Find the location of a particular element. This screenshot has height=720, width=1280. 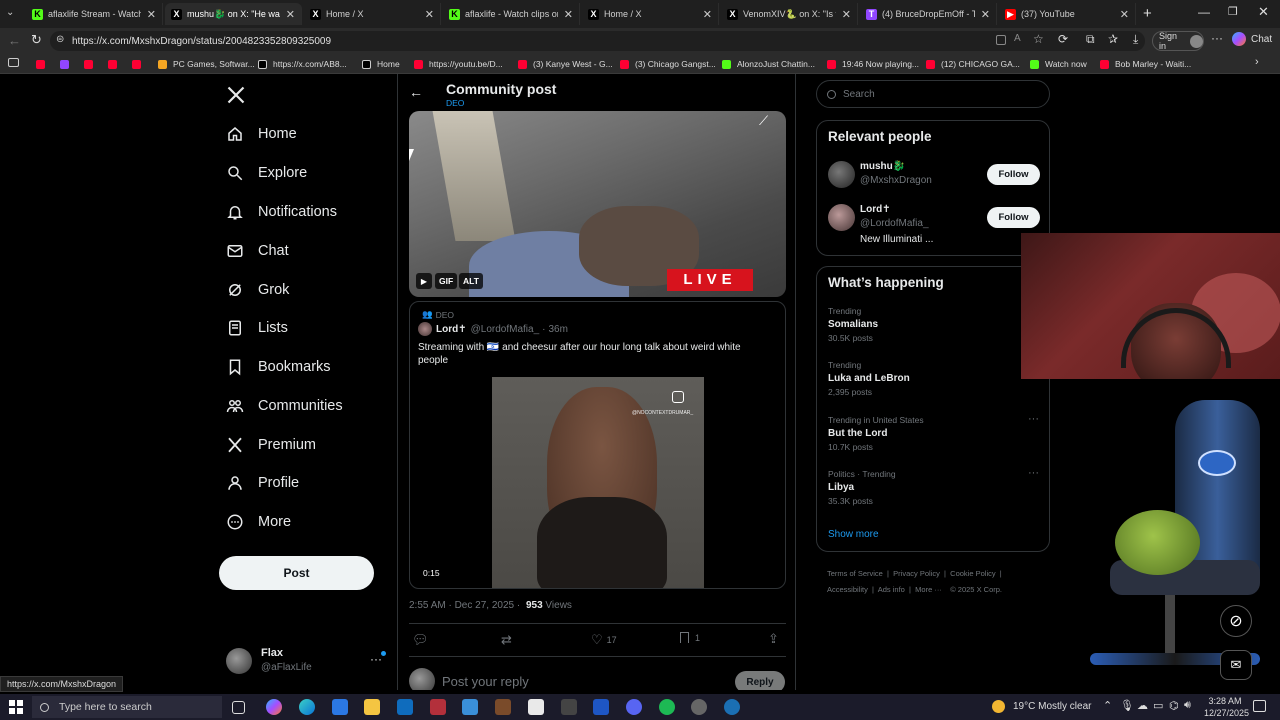

person-avatar is located at coordinates (841, 217).